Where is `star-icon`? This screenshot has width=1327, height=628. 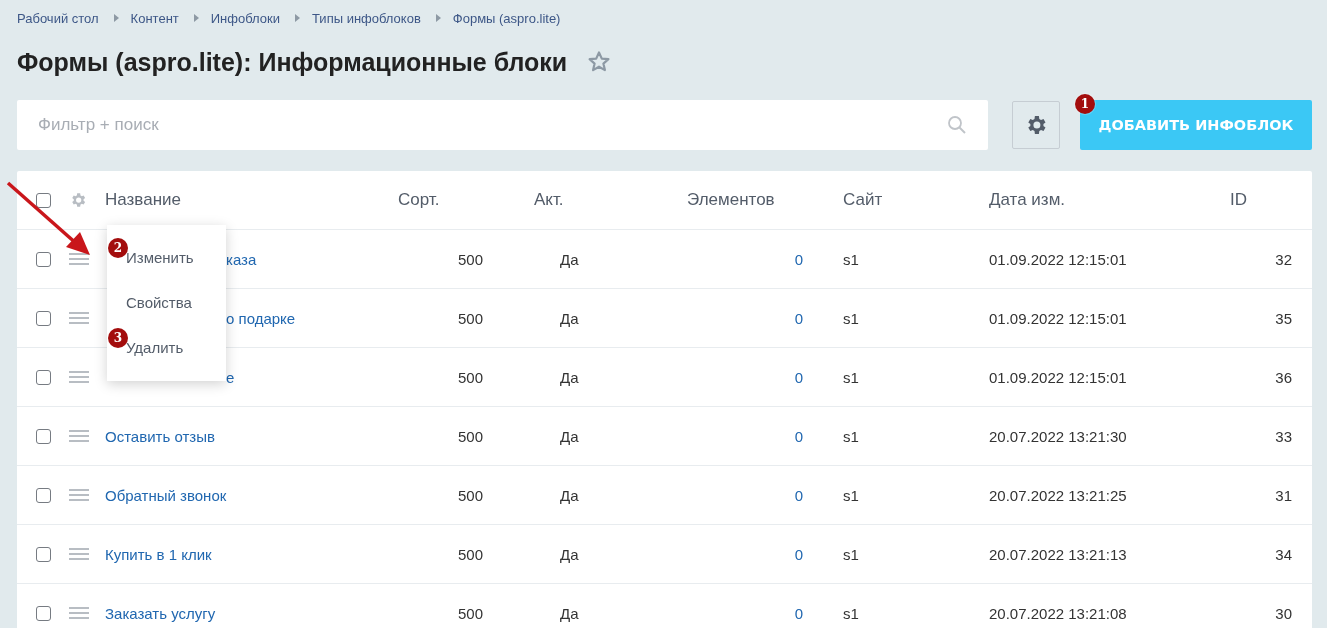
star-icon is located at coordinates (599, 62).